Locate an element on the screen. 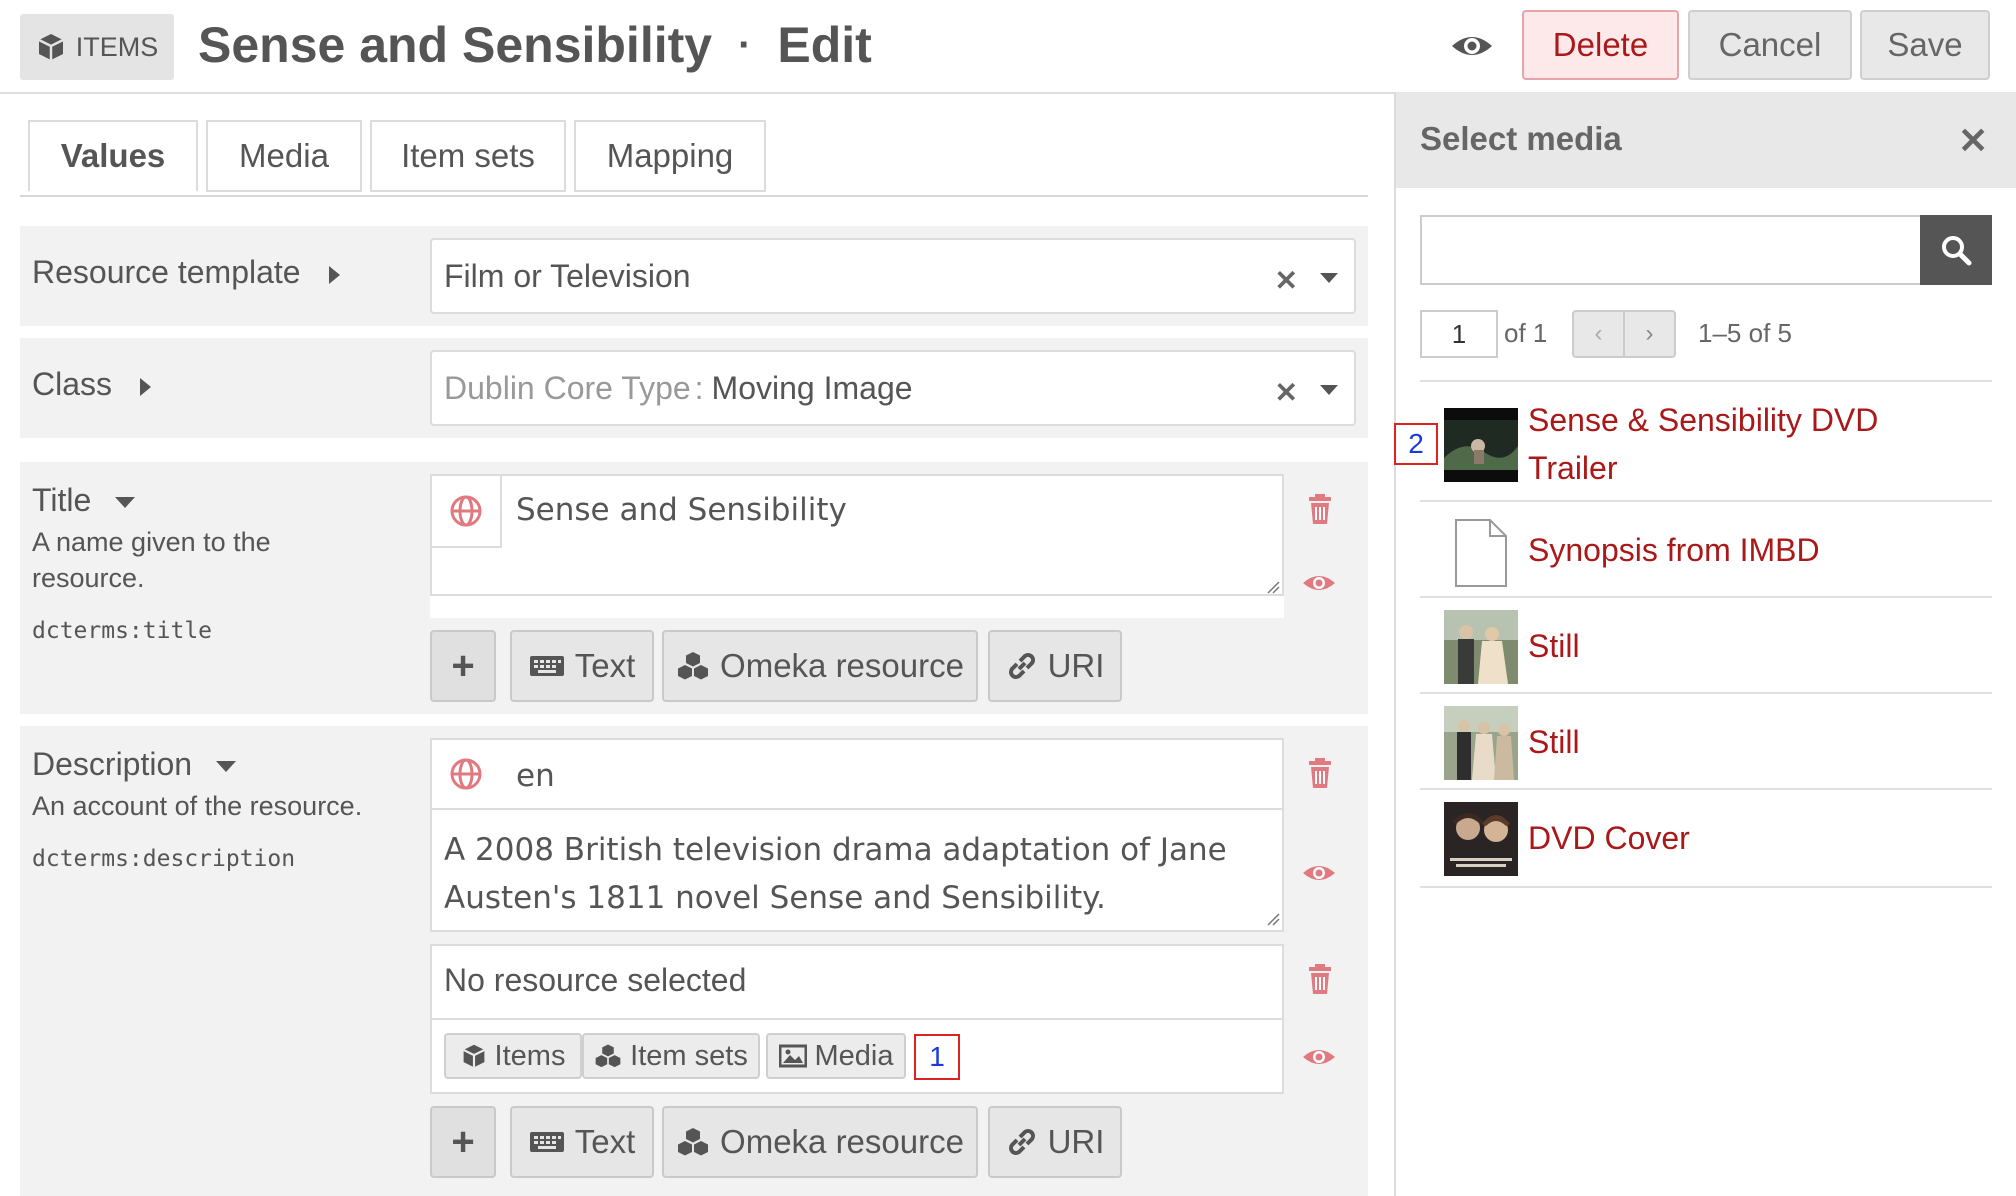  page-mode: Edit is located at coordinates (824, 45).